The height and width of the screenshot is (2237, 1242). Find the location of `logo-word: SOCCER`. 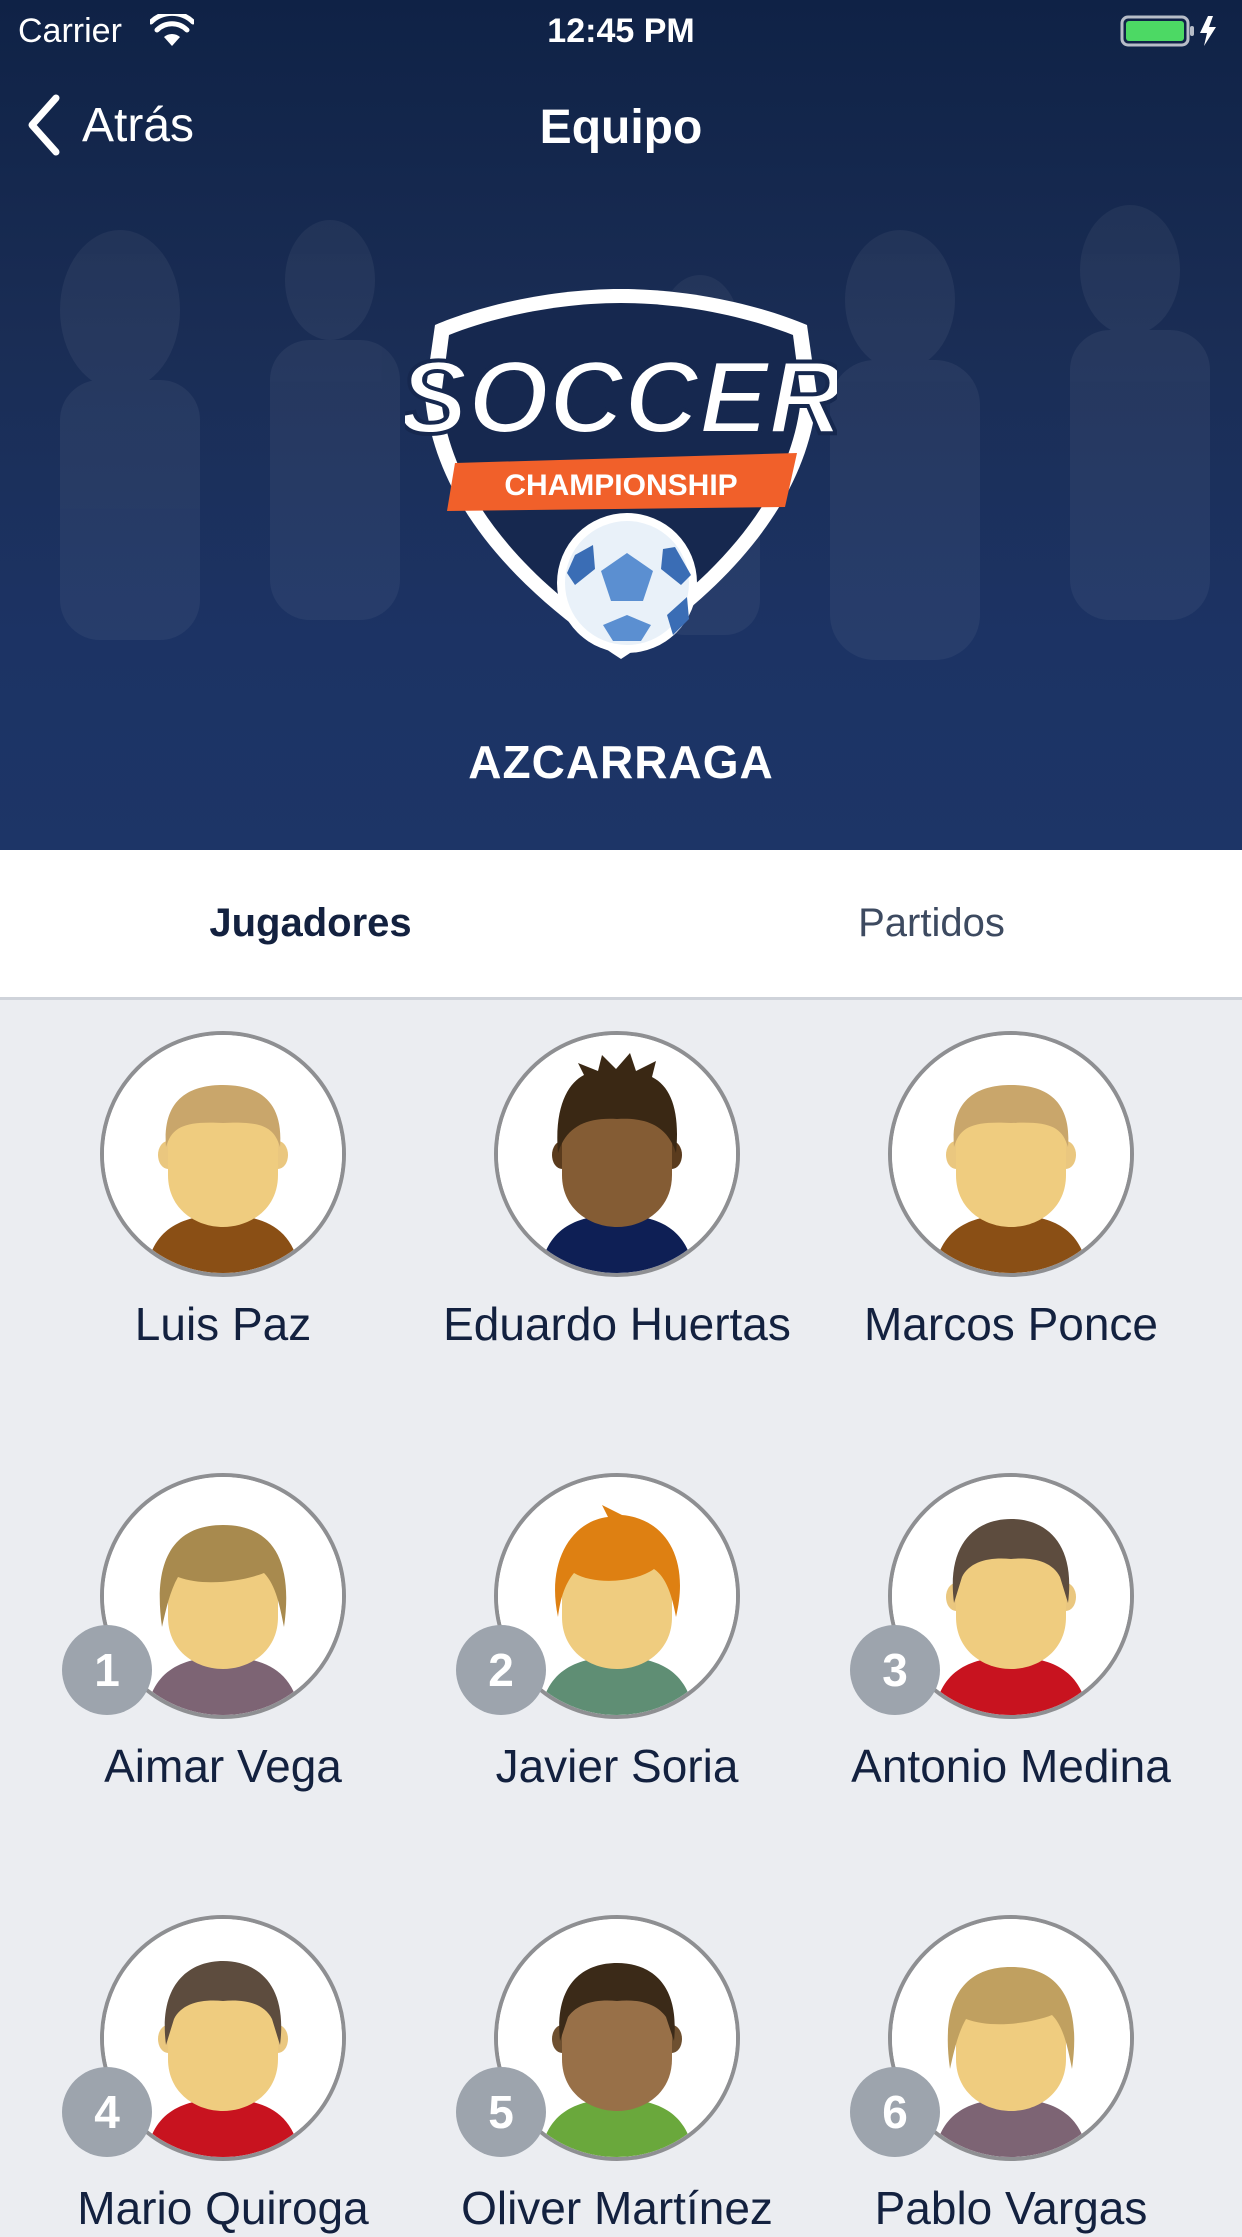

logo-word: SOCCER is located at coordinates (621, 398).